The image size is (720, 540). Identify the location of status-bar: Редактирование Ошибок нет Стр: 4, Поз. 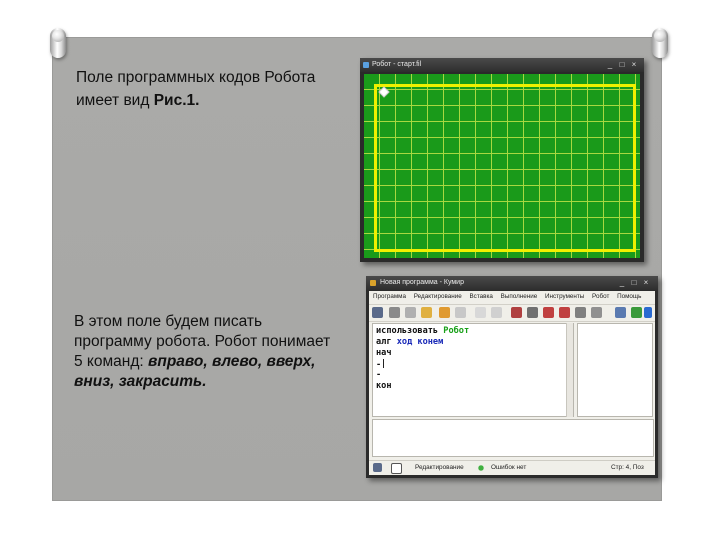
(512, 467).